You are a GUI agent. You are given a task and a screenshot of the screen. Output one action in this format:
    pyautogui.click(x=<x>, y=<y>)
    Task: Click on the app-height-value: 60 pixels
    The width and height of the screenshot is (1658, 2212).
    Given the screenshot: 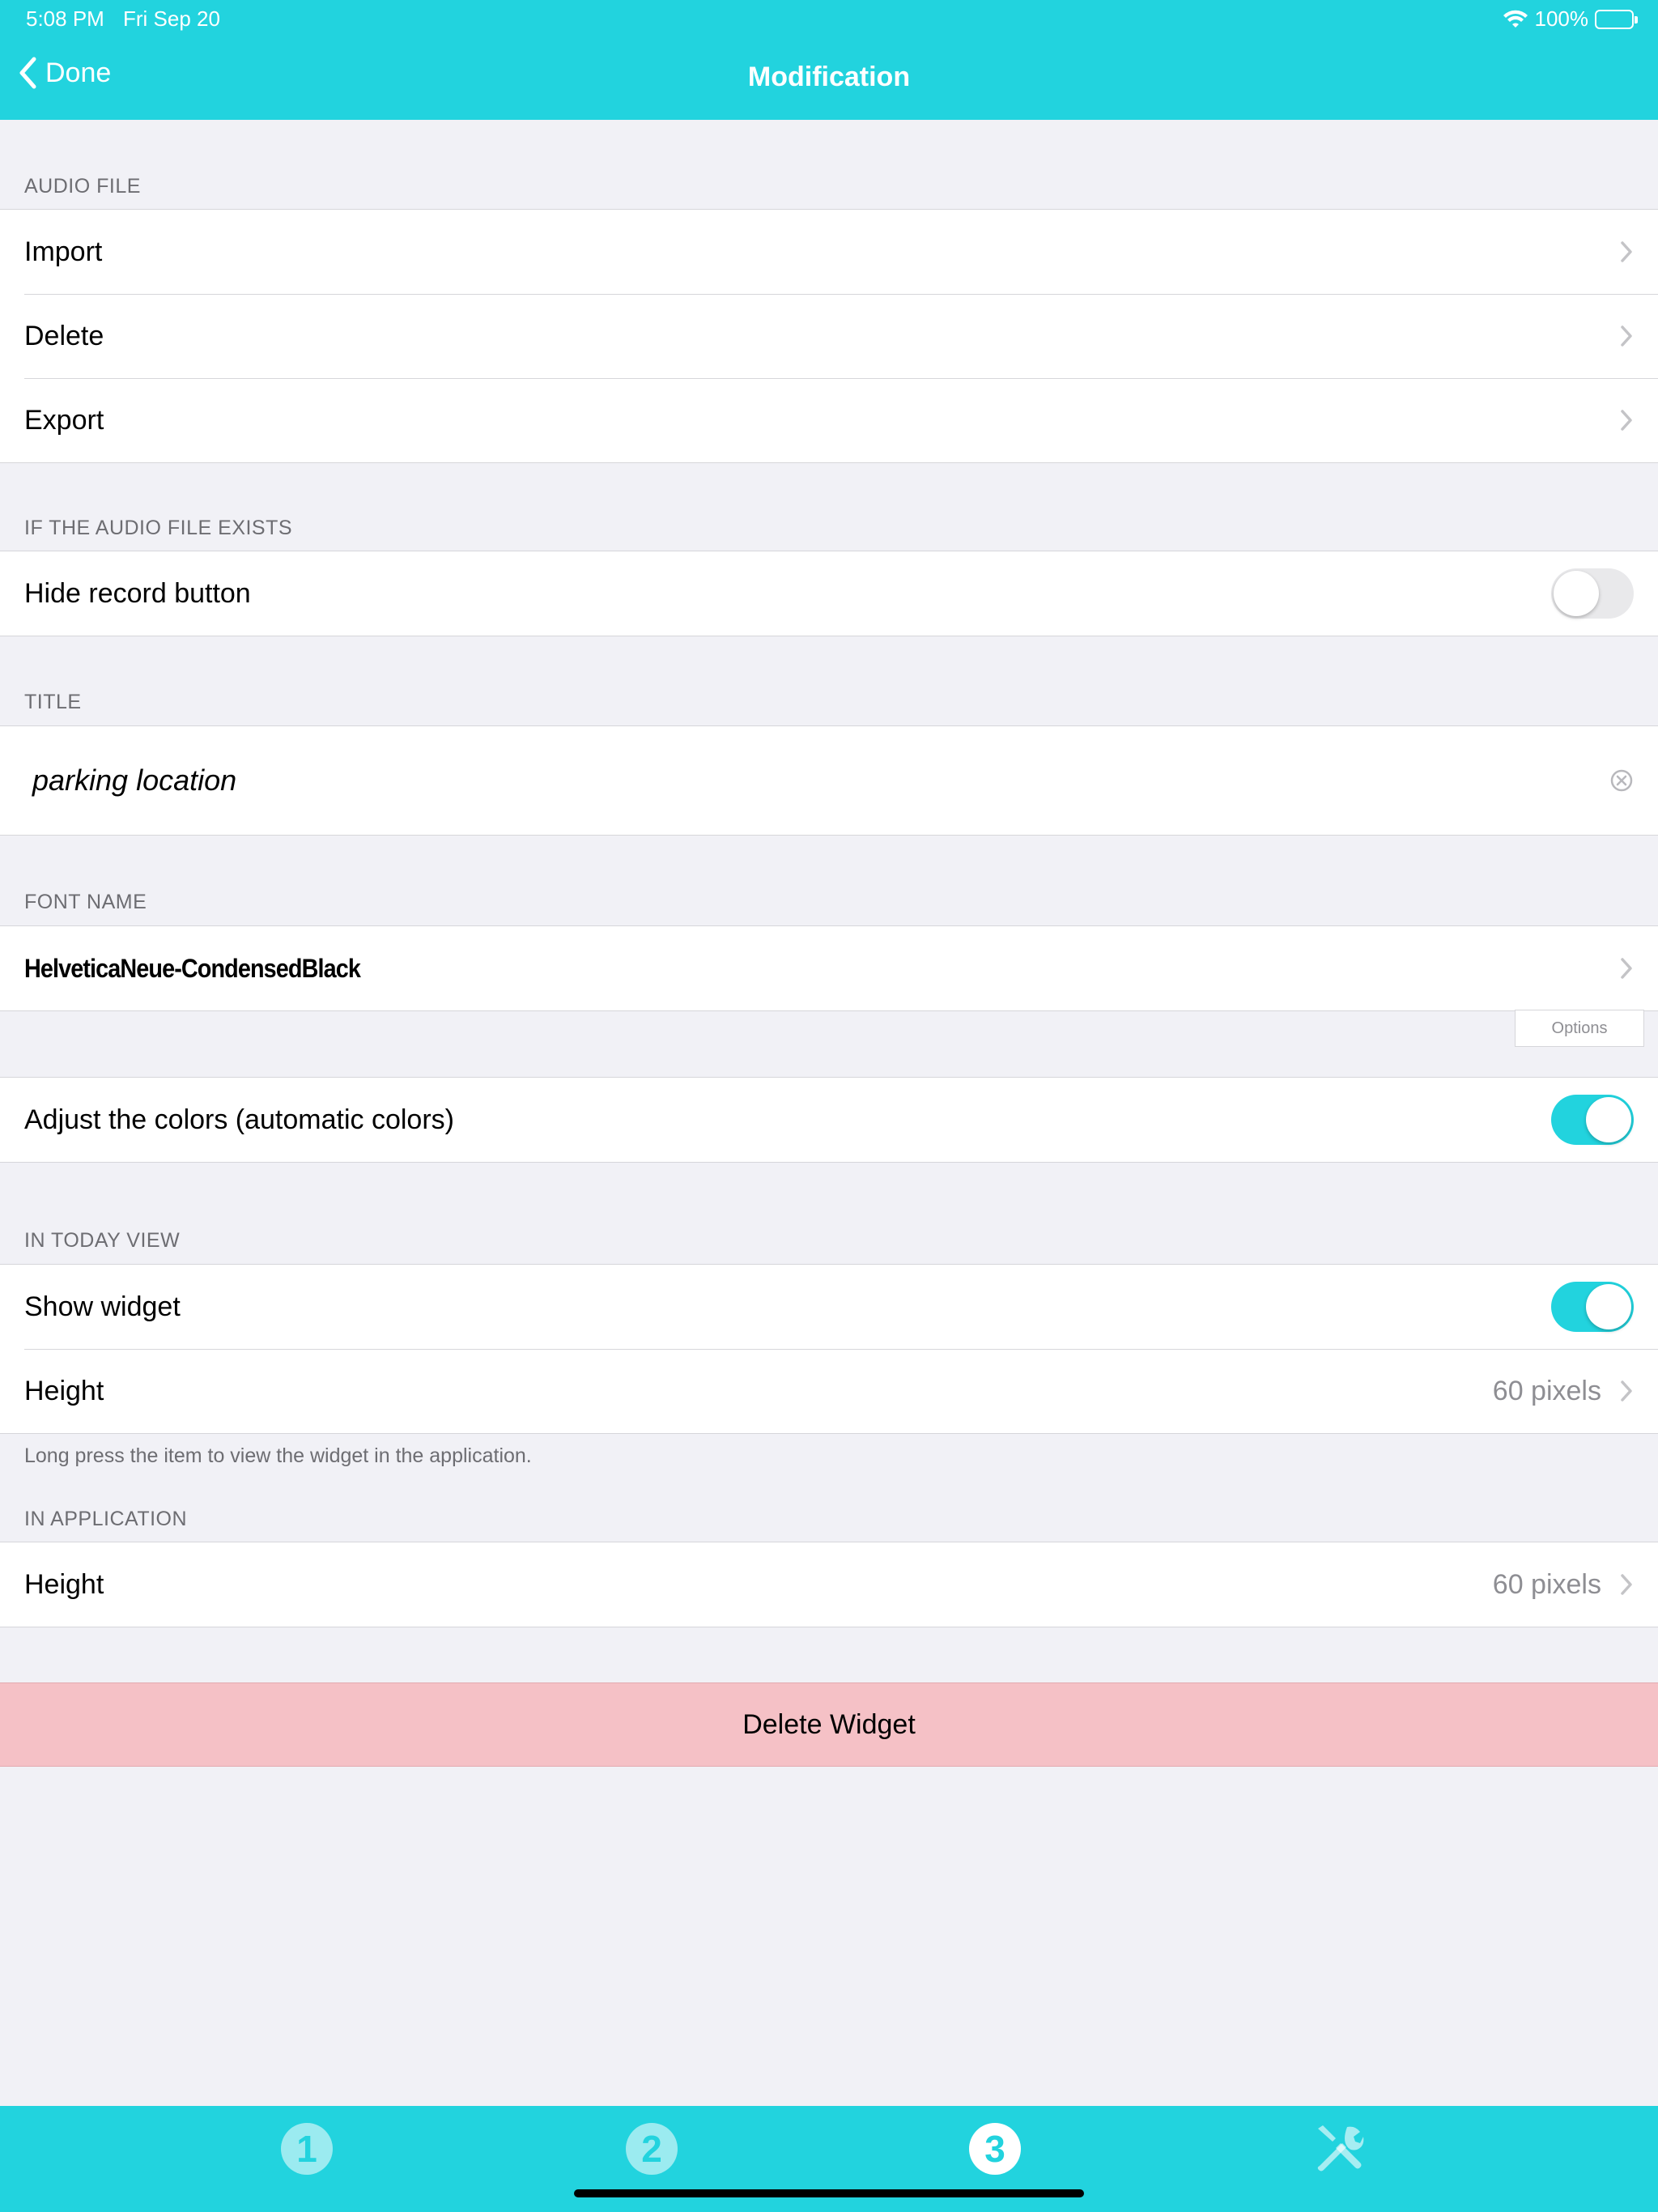 What is the action you would take?
    pyautogui.click(x=1546, y=1584)
    